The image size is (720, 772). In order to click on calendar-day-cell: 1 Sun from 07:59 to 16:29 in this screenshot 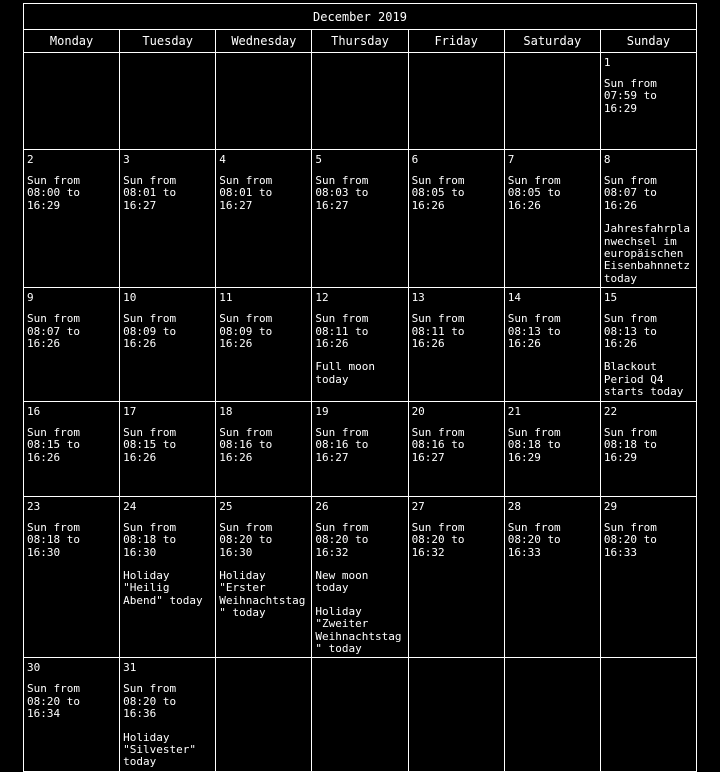, I will do `click(648, 101)`.